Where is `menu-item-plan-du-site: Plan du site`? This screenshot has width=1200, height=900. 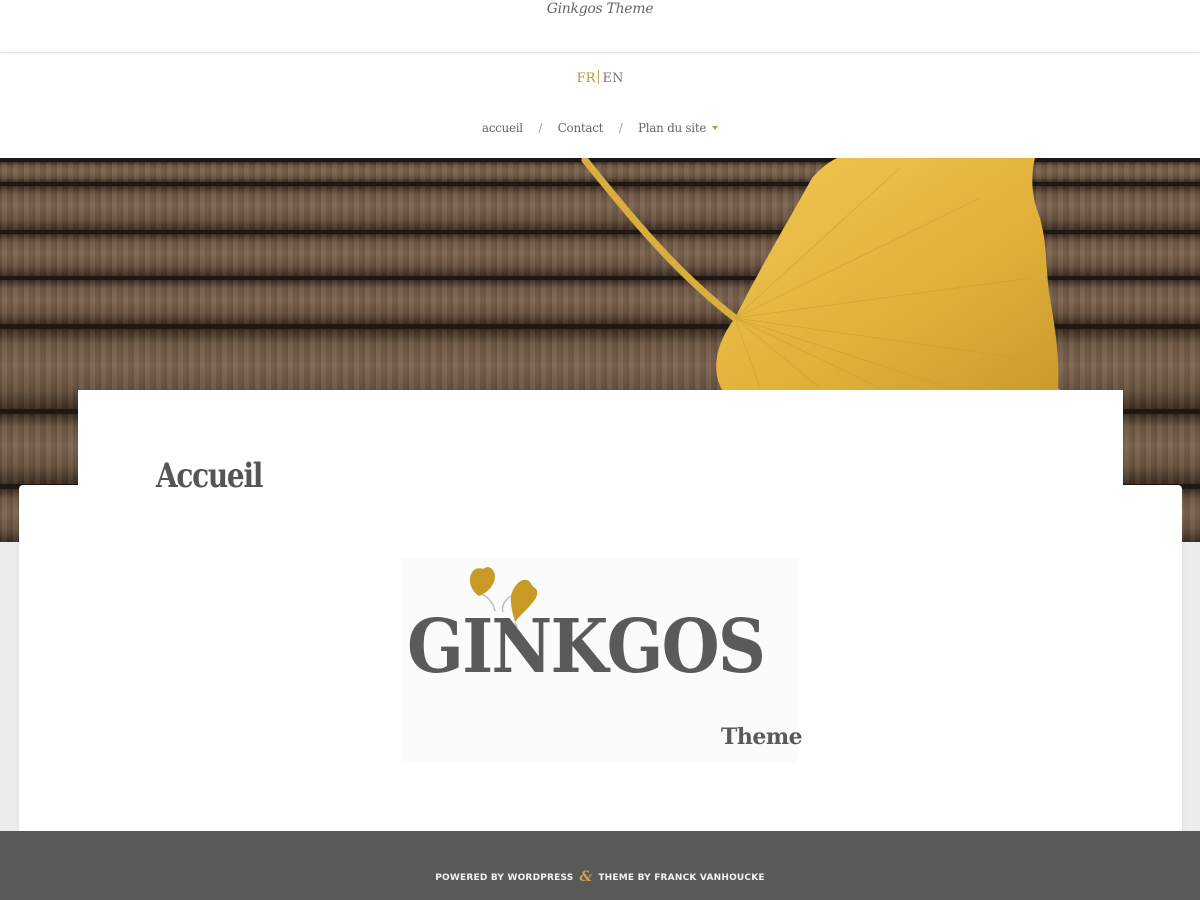
menu-item-plan-du-site: Plan du site is located at coordinates (678, 128).